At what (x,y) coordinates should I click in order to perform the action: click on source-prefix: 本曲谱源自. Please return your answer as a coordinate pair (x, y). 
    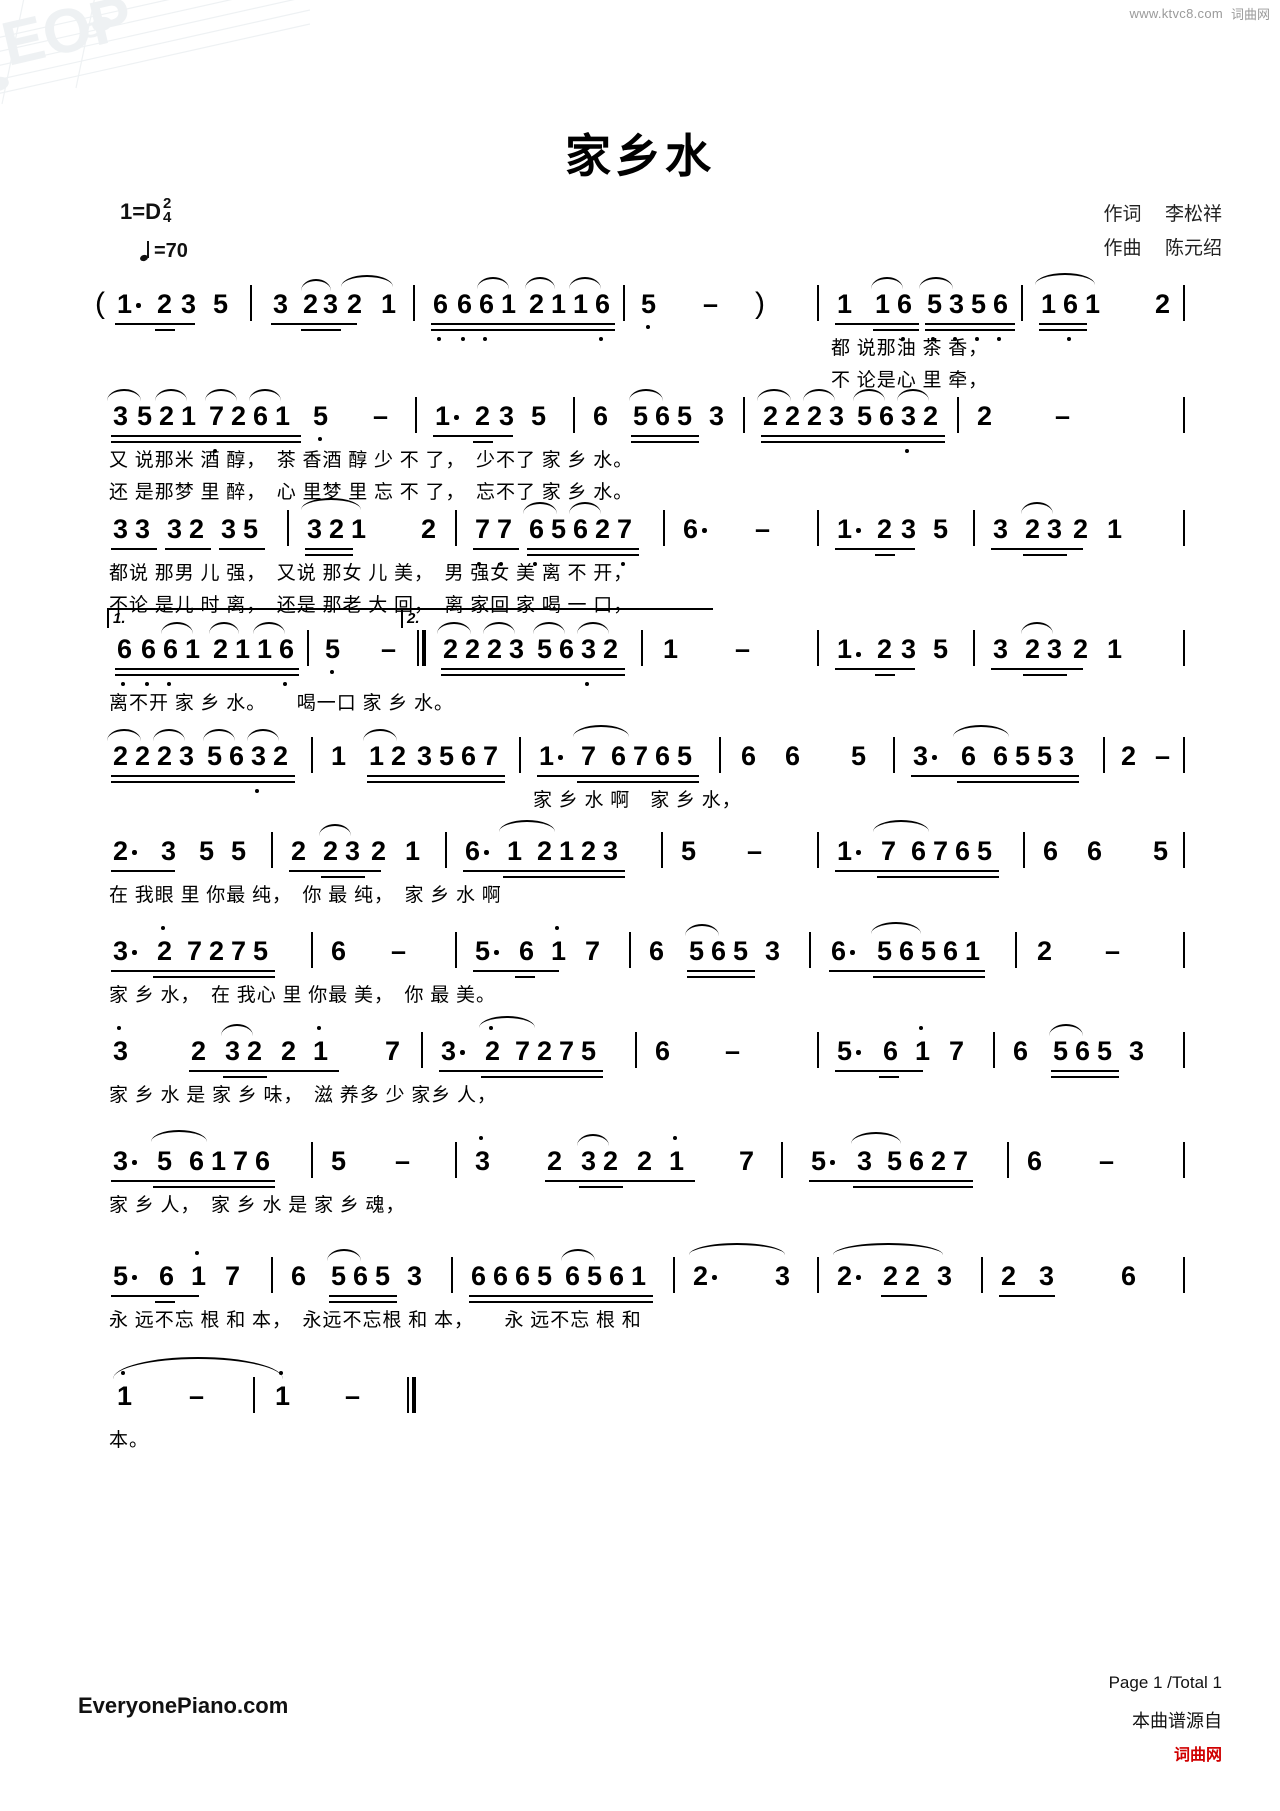
    Looking at the image, I should click on (1177, 1721).